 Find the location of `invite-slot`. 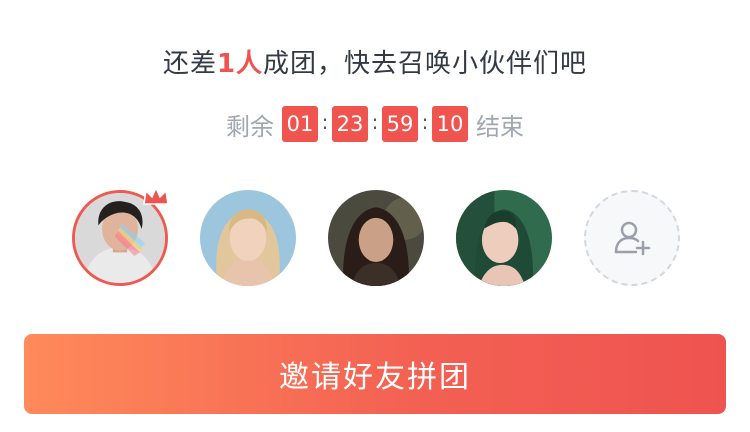

invite-slot is located at coordinates (632, 238).